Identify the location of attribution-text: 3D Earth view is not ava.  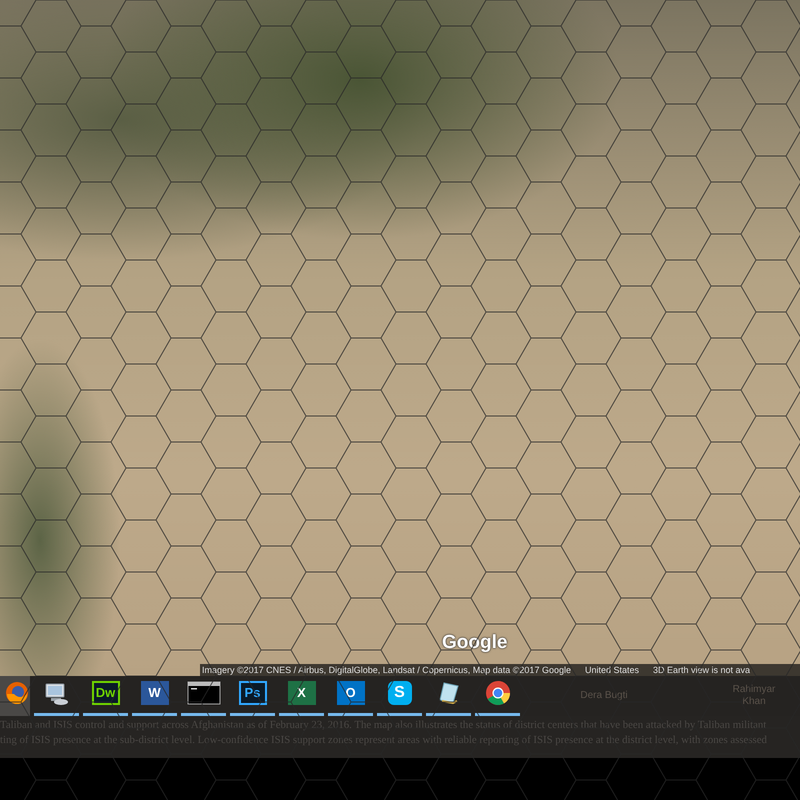
(701, 670).